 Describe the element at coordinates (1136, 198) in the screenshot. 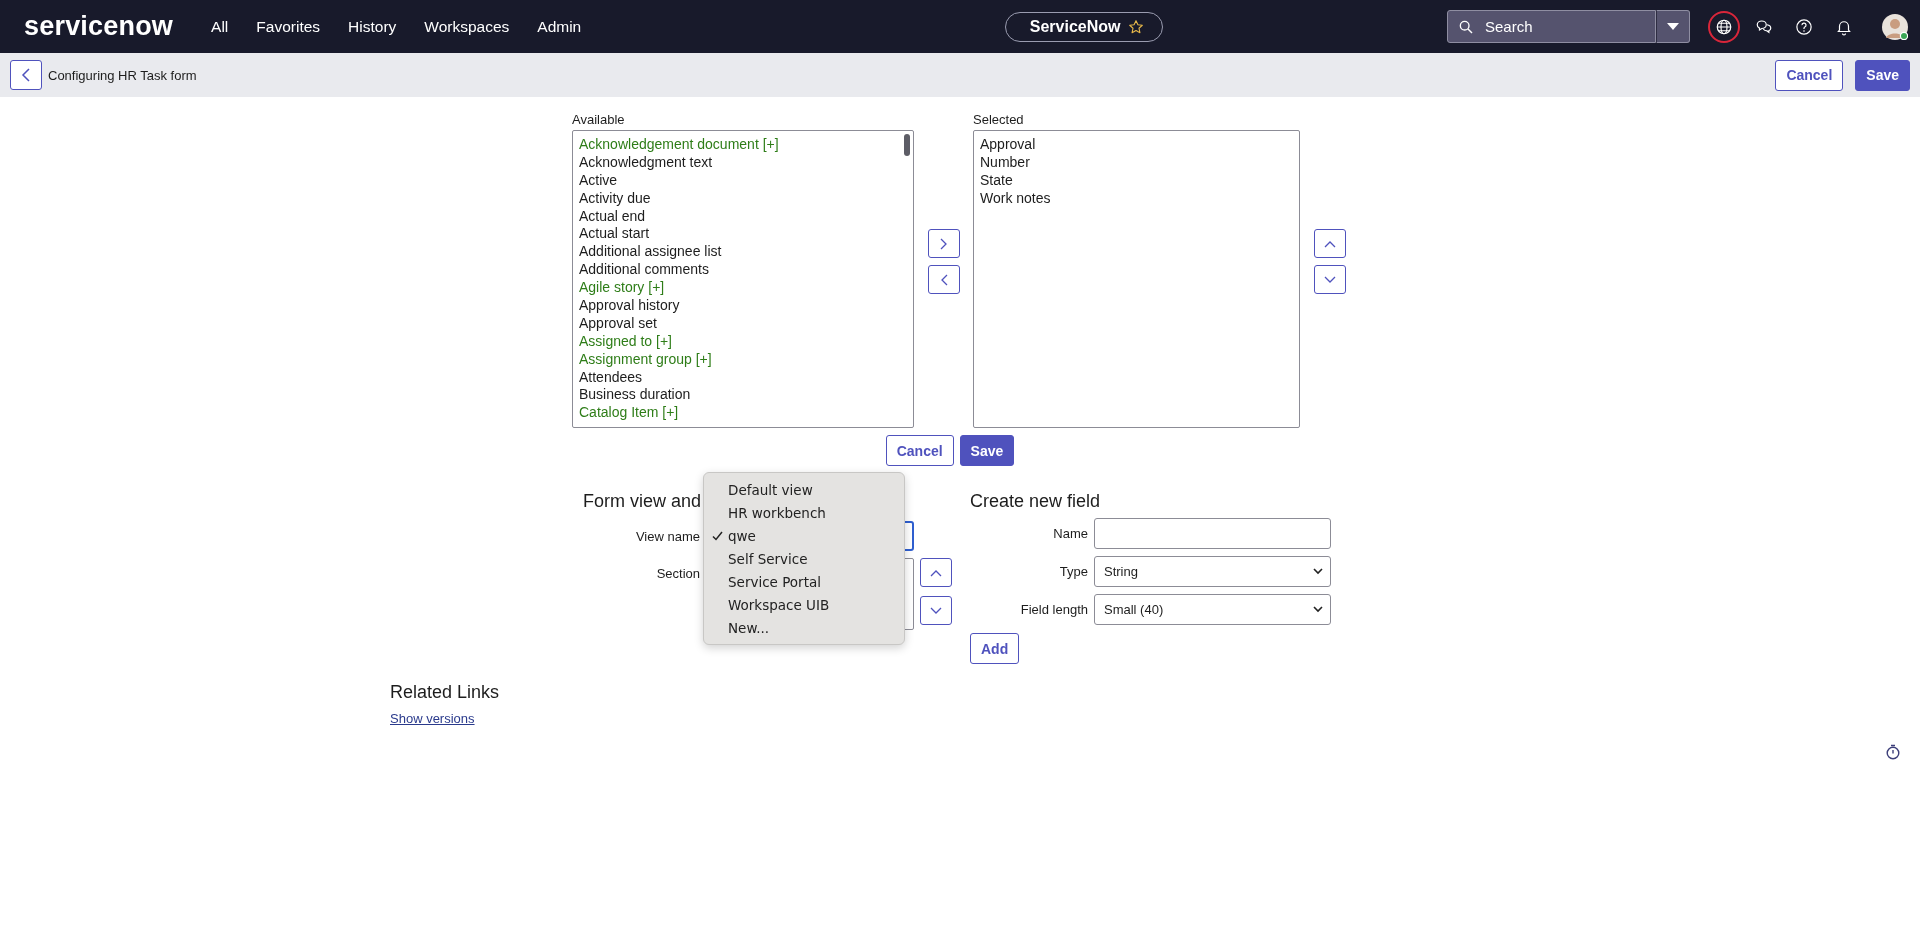

I see `field-option: Work notes` at that location.